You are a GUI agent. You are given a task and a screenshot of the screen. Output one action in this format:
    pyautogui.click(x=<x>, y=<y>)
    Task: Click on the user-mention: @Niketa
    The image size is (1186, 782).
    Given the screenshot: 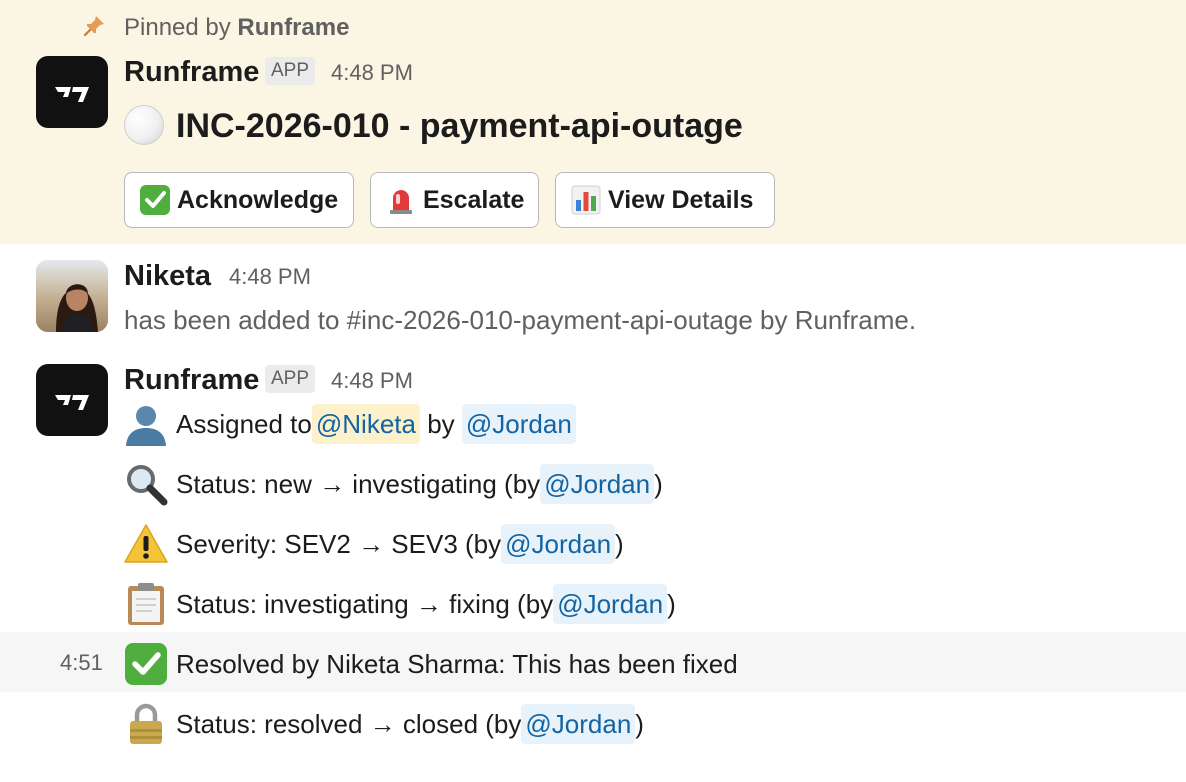 What is the action you would take?
    pyautogui.click(x=365, y=424)
    